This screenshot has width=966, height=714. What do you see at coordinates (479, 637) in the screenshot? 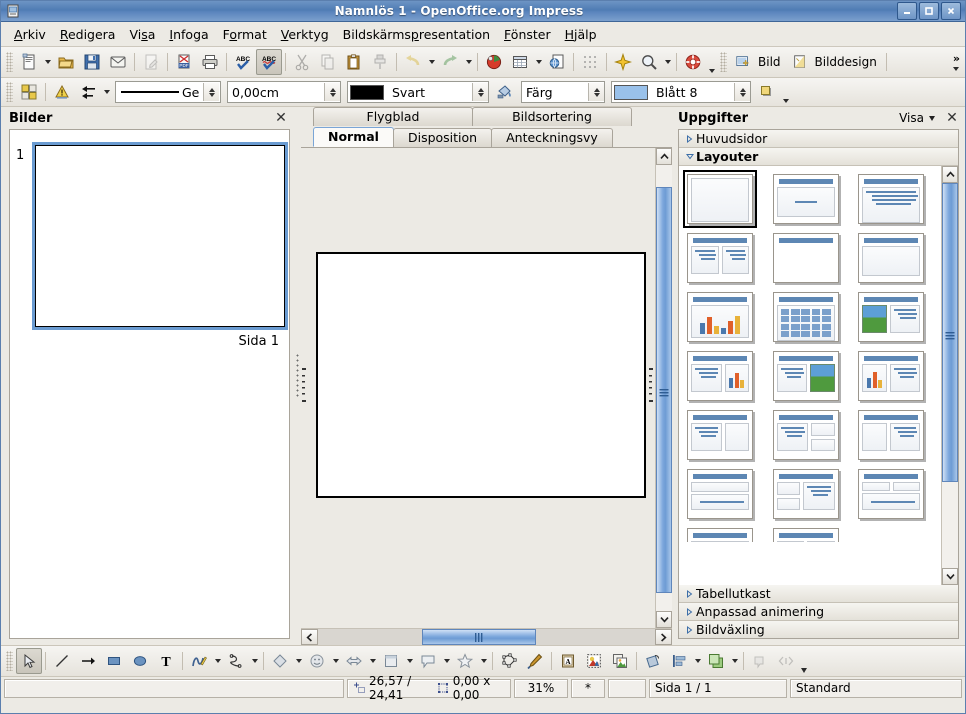
I see `canvas-hscroll-thumb` at bounding box center [479, 637].